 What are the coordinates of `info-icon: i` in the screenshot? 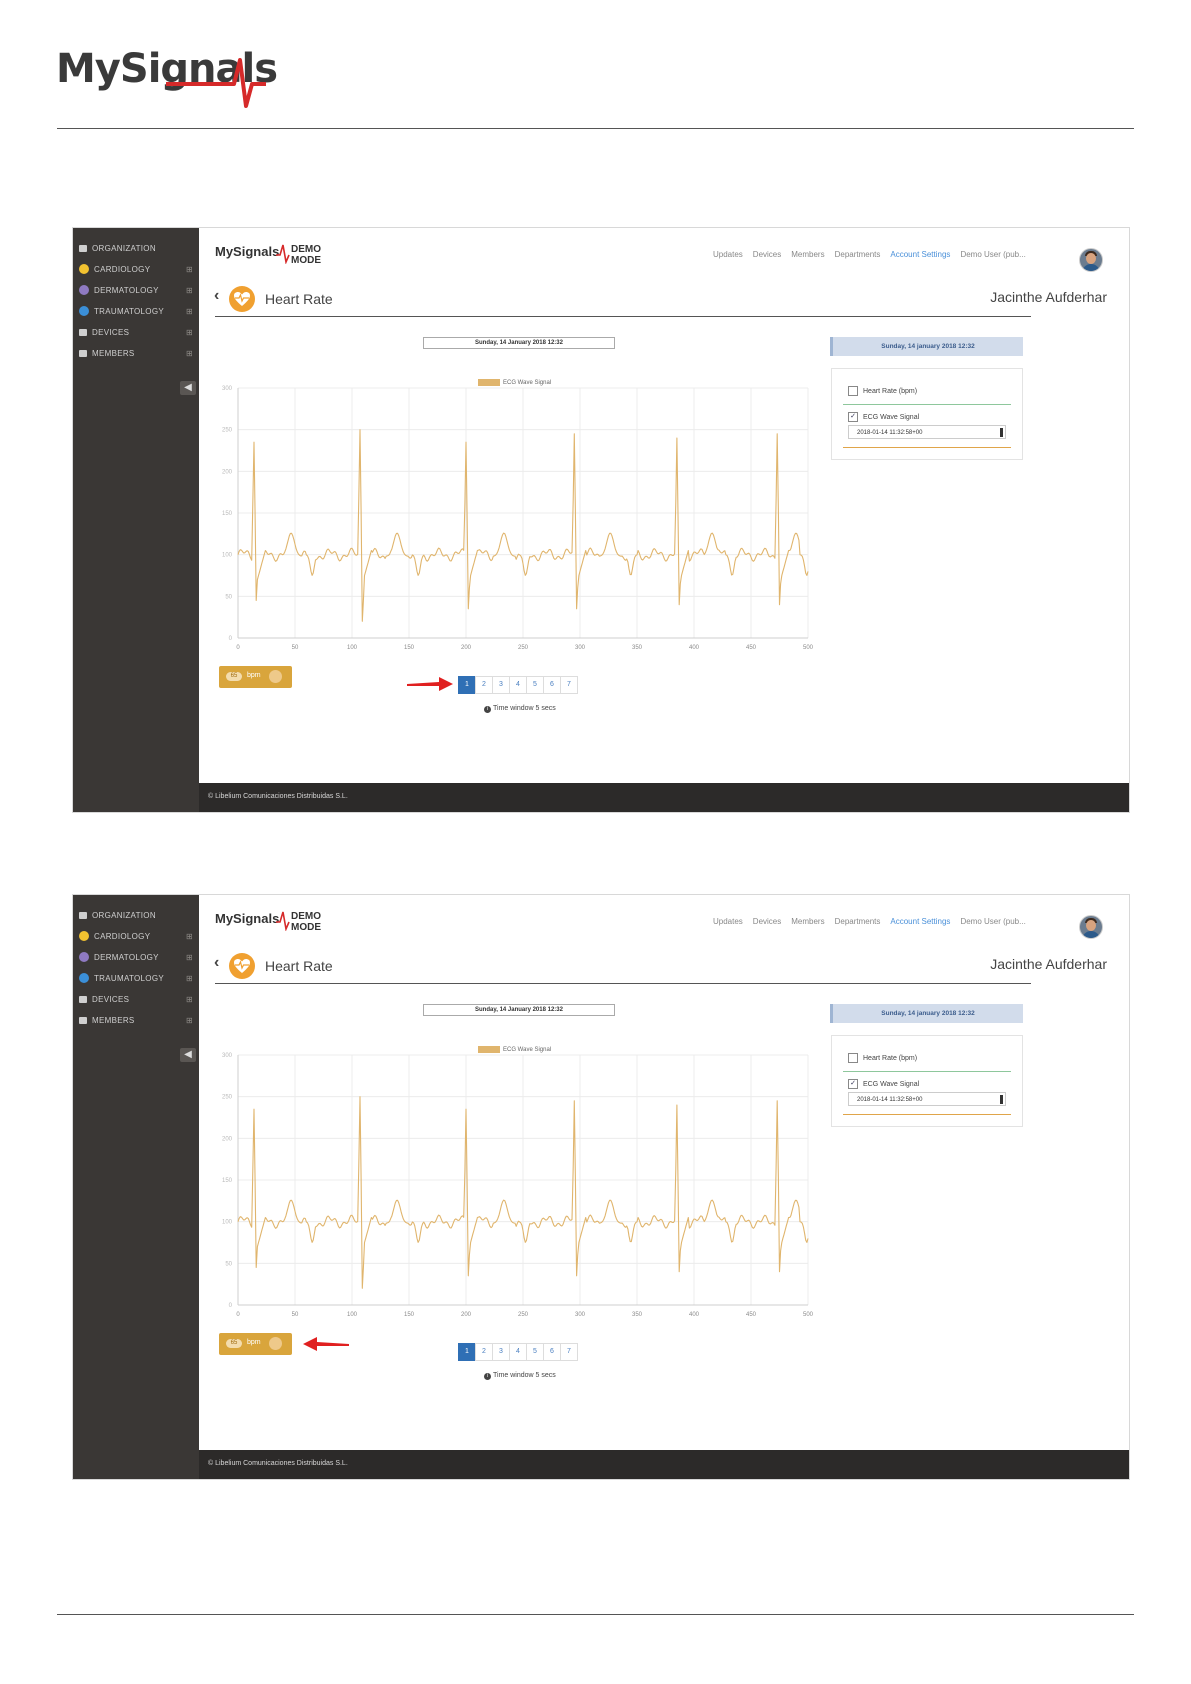 It's located at (487, 1376).